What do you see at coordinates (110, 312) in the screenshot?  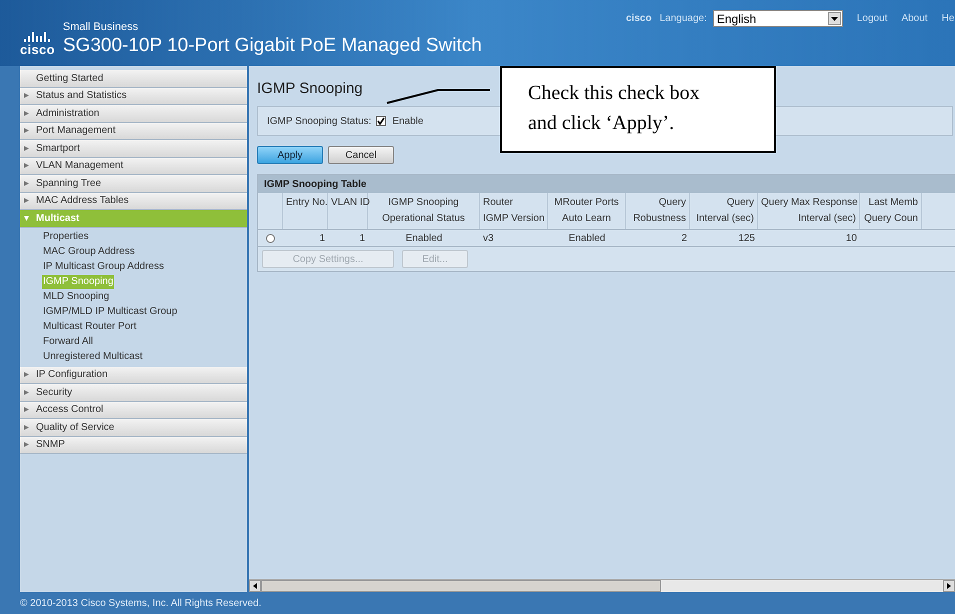 I see `submenu-item: IGMP/MLD IP Multicast Group` at bounding box center [110, 312].